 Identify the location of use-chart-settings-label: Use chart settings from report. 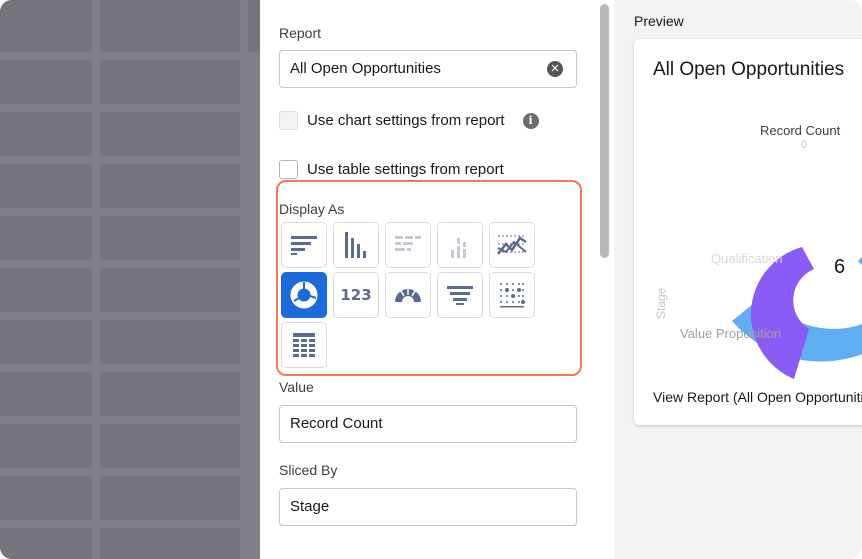
(406, 120).